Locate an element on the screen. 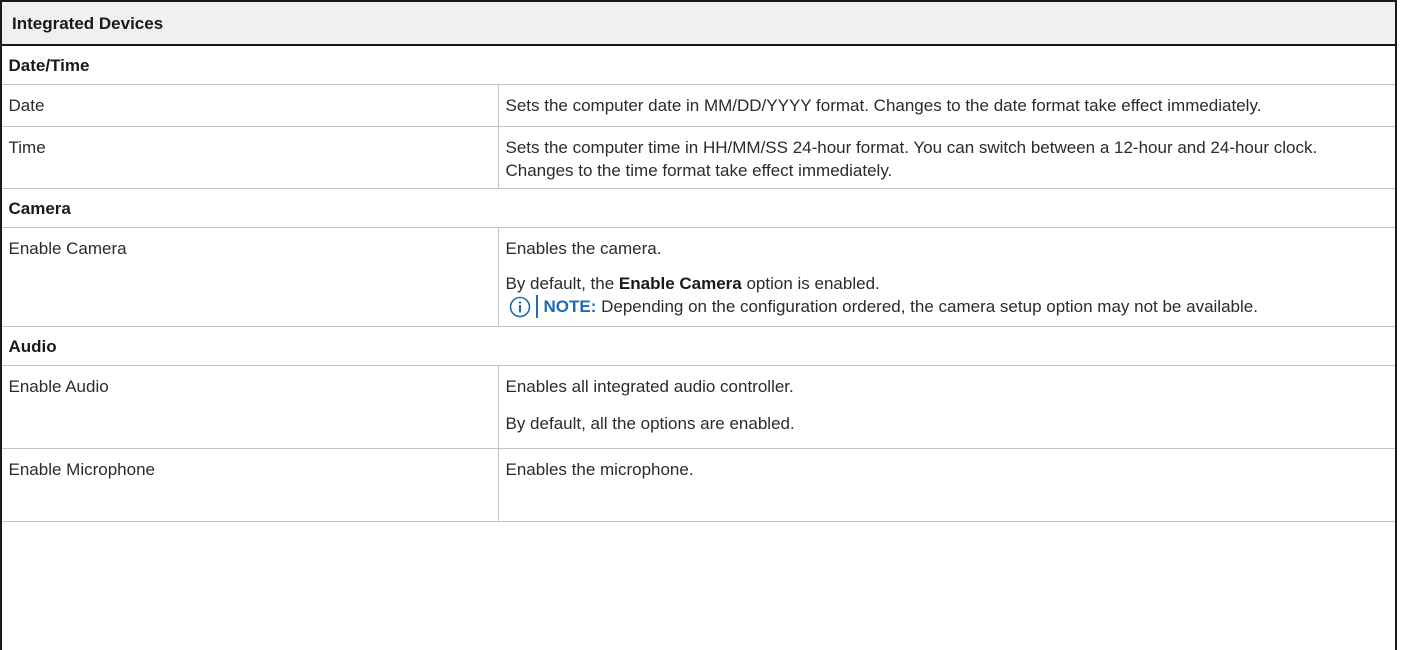 This screenshot has width=1402, height=650. section-title-camera: Camera is located at coordinates (698, 208).